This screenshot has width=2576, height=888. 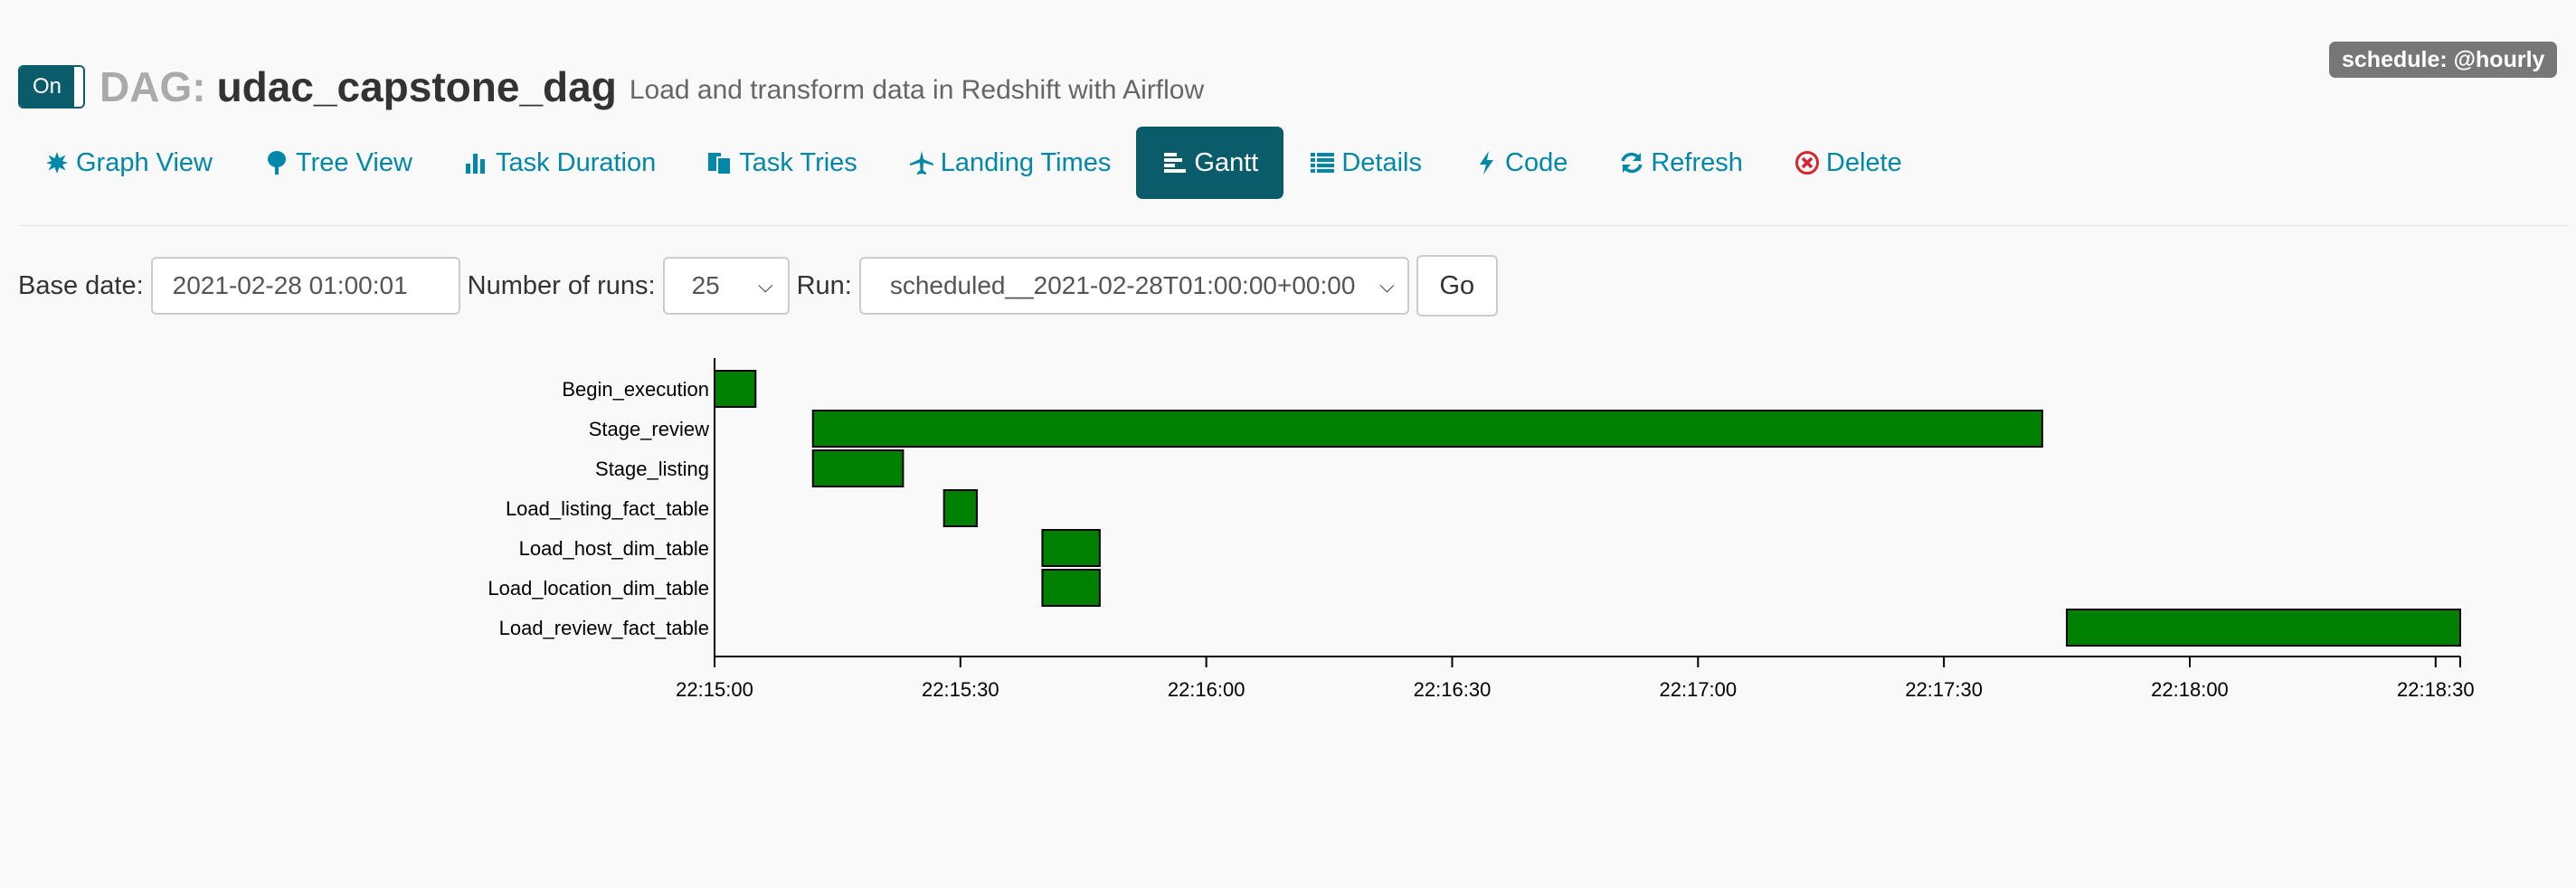 I want to click on tab-tree-view: Tree View, so click(x=338, y=163).